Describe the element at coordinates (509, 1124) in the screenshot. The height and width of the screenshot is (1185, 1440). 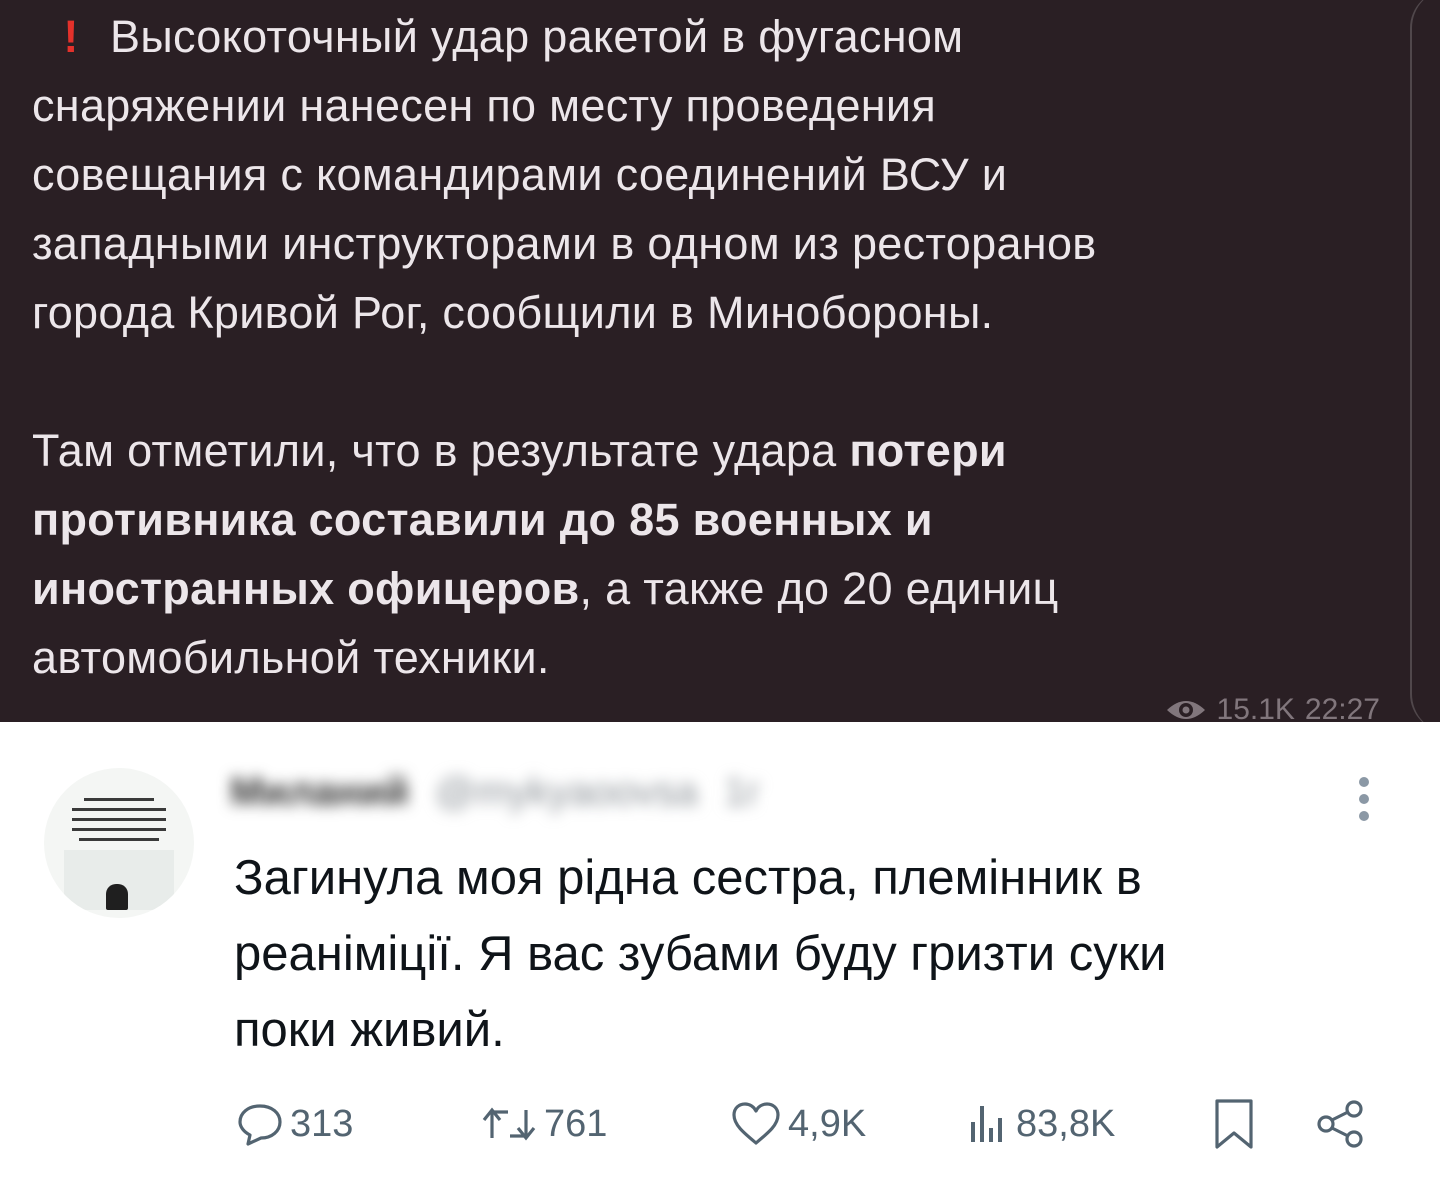
I see `repost-icon` at that location.